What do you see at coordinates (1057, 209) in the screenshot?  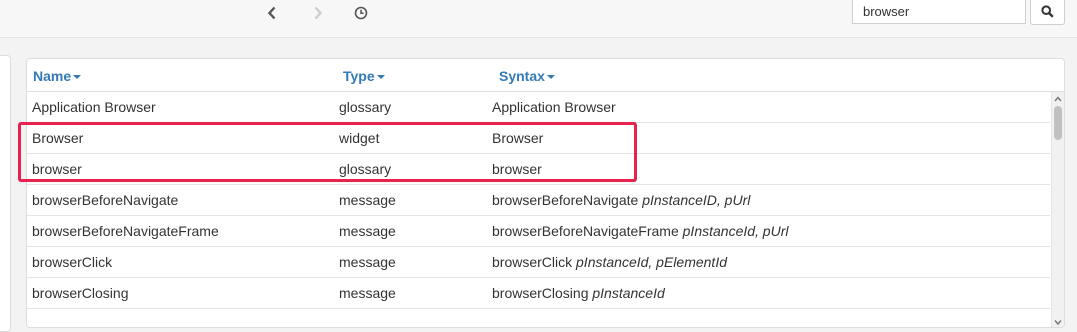 I see `vertical-scrollbar` at bounding box center [1057, 209].